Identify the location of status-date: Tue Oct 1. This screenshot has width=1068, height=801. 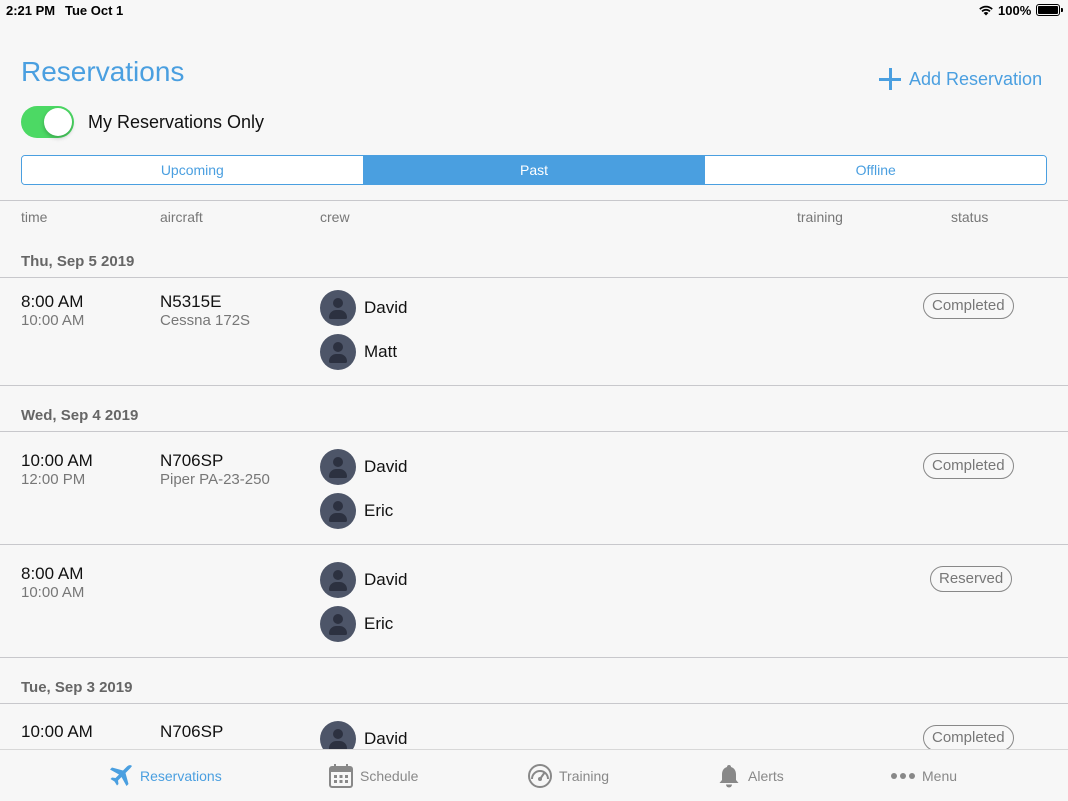
(94, 10).